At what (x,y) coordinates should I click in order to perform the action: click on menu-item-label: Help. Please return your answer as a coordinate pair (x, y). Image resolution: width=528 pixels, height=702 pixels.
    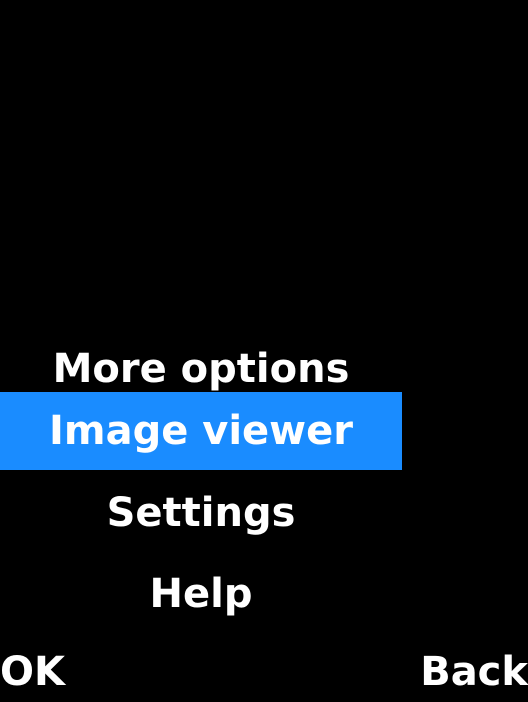
    Looking at the image, I should click on (201, 594).